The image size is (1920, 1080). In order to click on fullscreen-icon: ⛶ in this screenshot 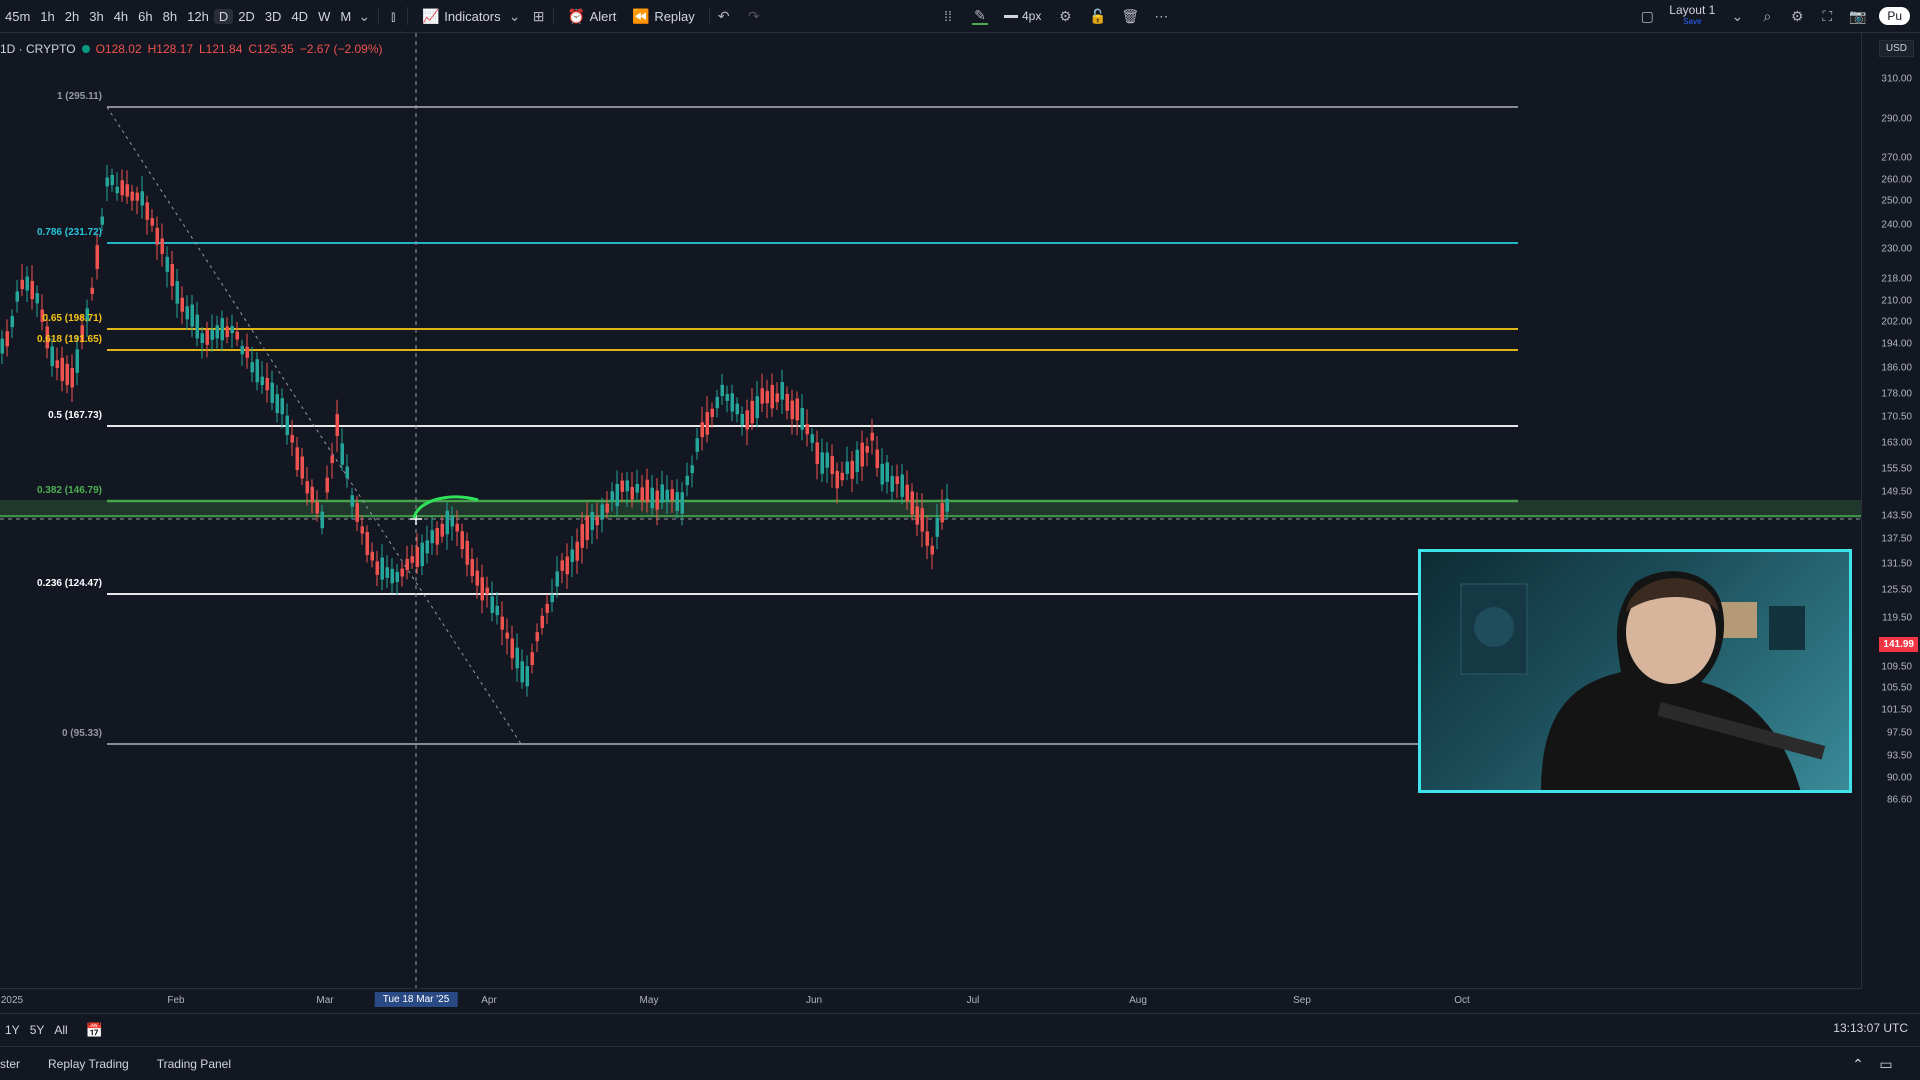, I will do `click(1827, 16)`.